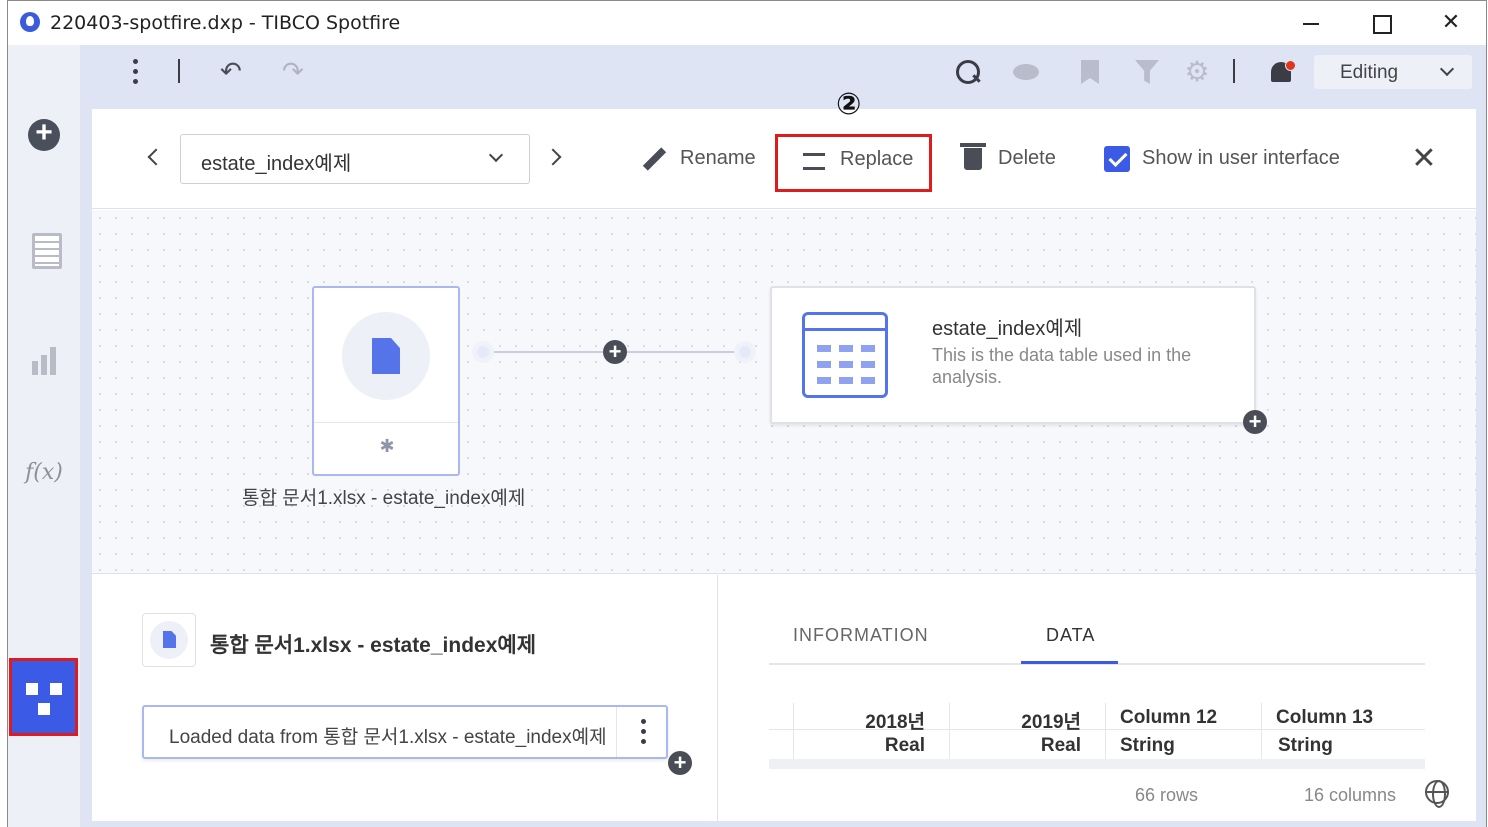 The width and height of the screenshot is (1488, 827). Describe the element at coordinates (1025, 72) in the screenshot. I see `collaboration-icon` at that location.